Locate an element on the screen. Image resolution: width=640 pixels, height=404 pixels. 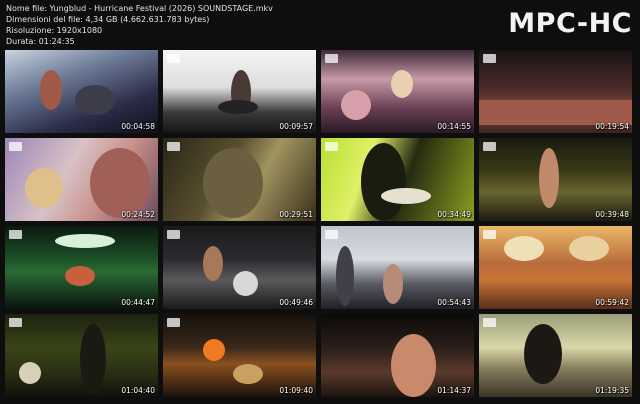
thumbnail-5: 00:24:52 is located at coordinates (81, 179).